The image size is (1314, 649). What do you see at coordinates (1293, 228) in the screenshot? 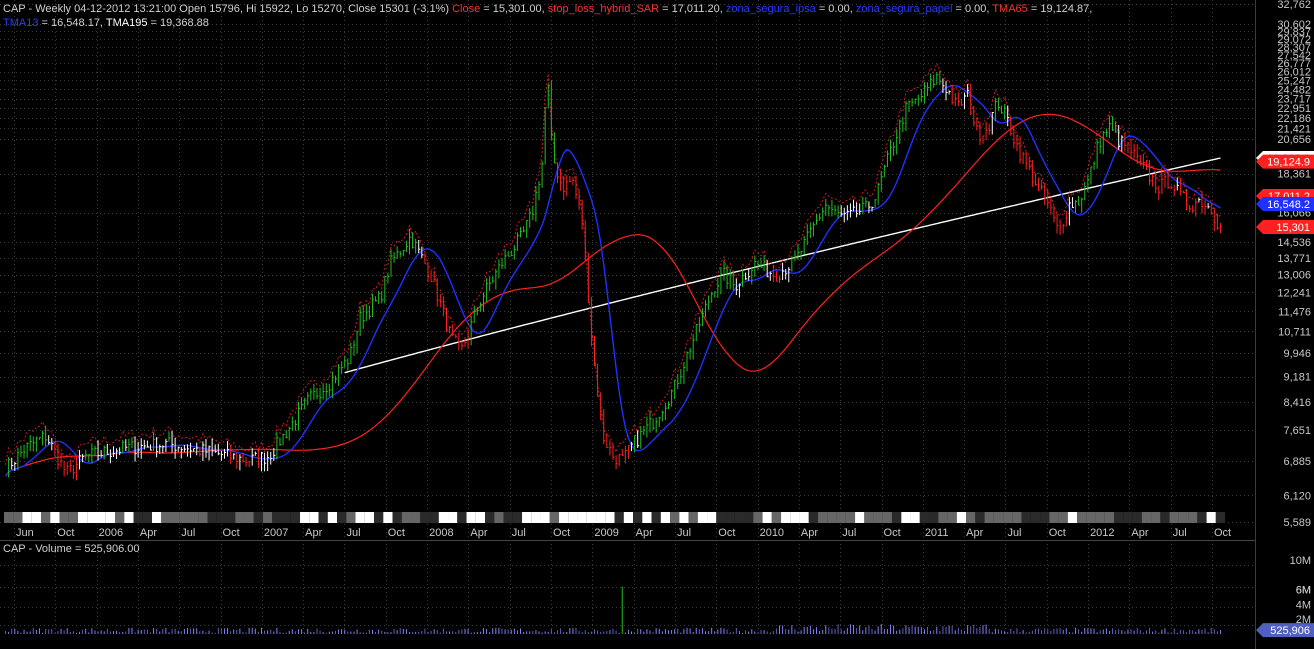
I see `price-tag-label-4: 15,301` at bounding box center [1293, 228].